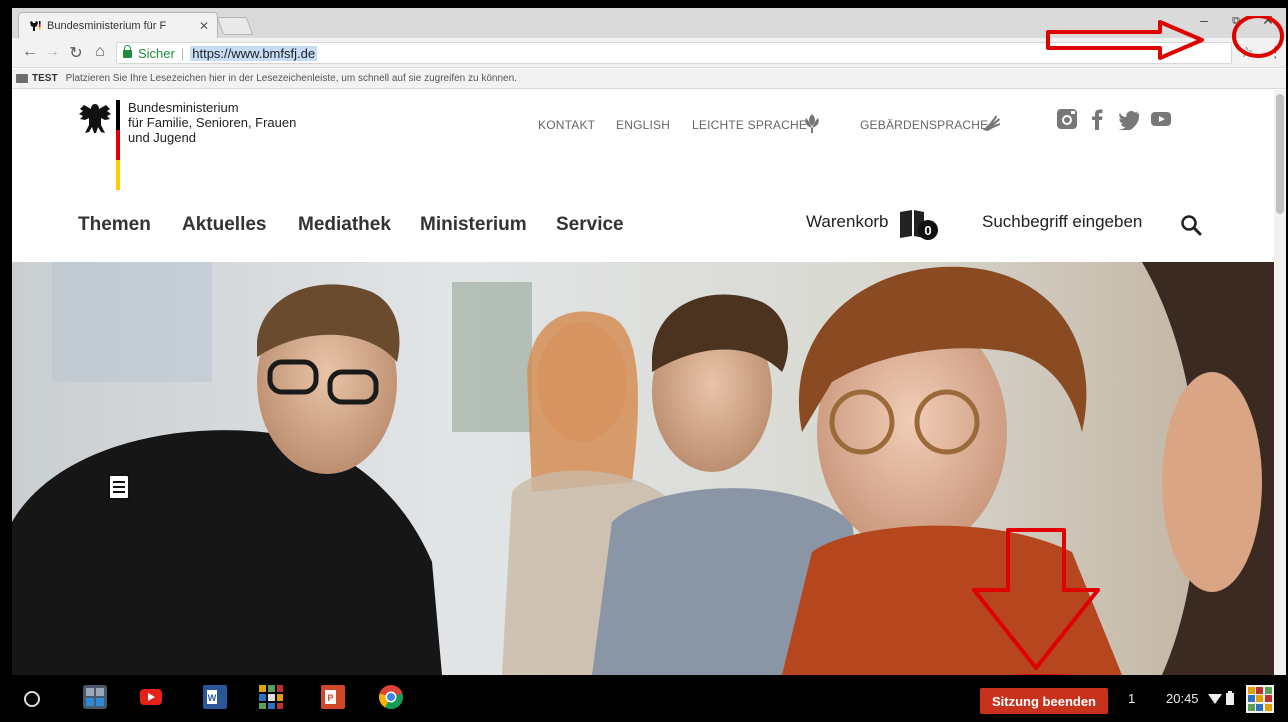  Describe the element at coordinates (224, 225) in the screenshot. I see `nav-aktuelles: Aktuelles` at that location.